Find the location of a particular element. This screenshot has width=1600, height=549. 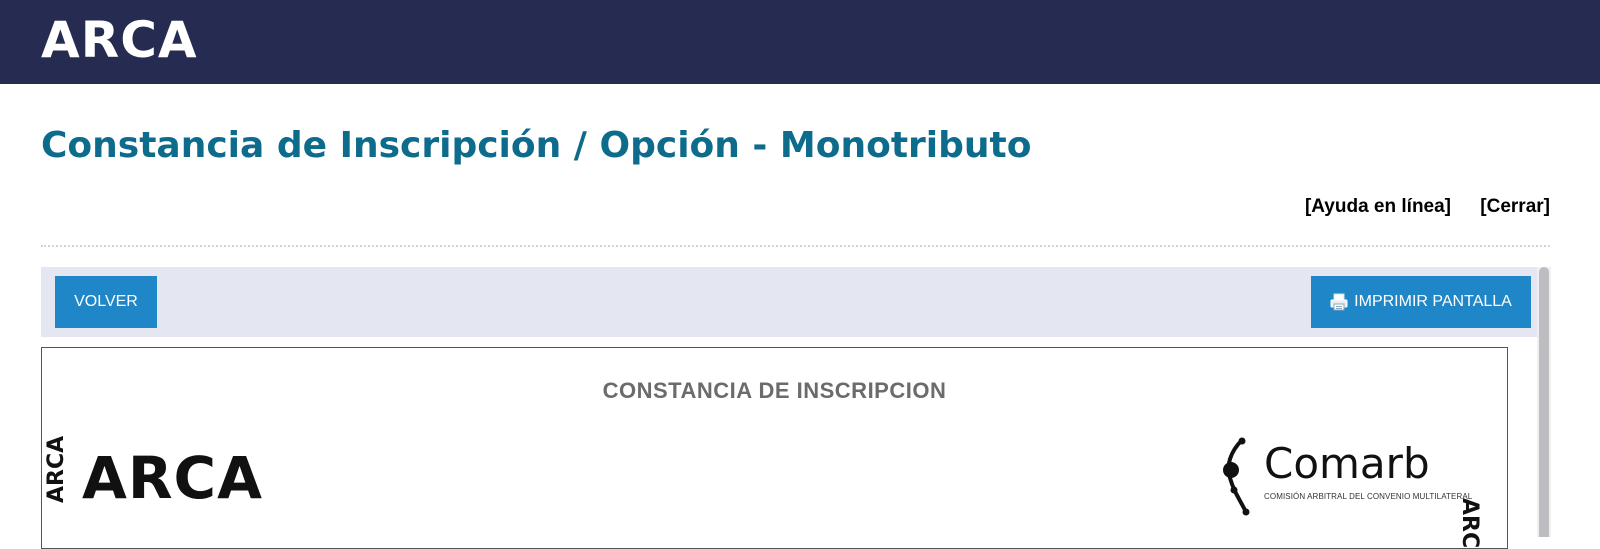

scrollbar-thumb is located at coordinates (1544, 402).